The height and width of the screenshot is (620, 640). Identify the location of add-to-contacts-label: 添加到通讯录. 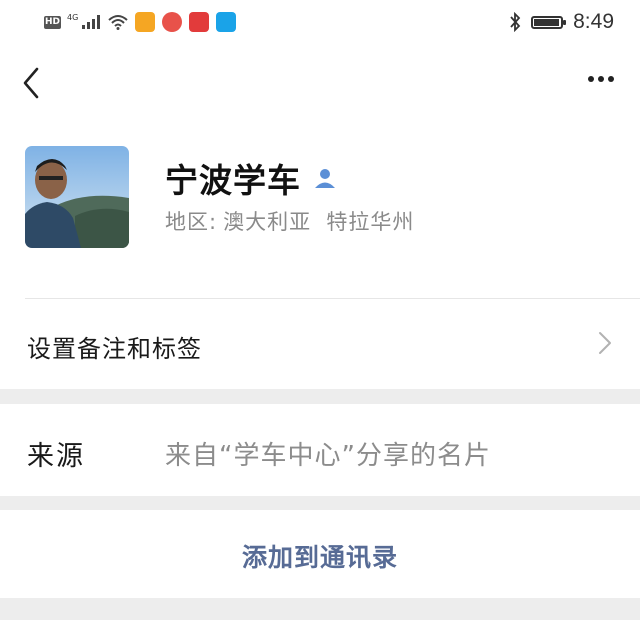
(319, 557).